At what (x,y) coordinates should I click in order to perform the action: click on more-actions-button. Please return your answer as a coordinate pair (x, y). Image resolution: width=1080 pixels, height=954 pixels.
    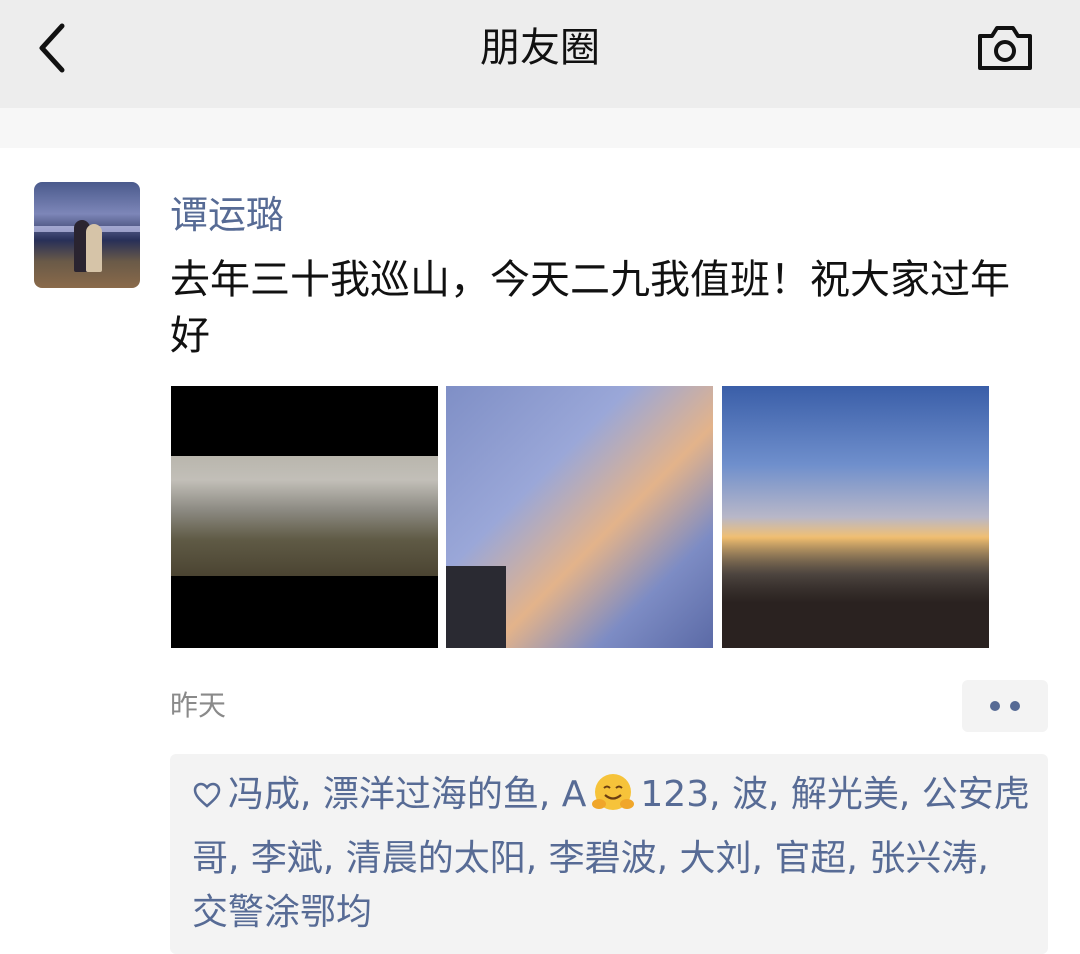
    Looking at the image, I should click on (1005, 706).